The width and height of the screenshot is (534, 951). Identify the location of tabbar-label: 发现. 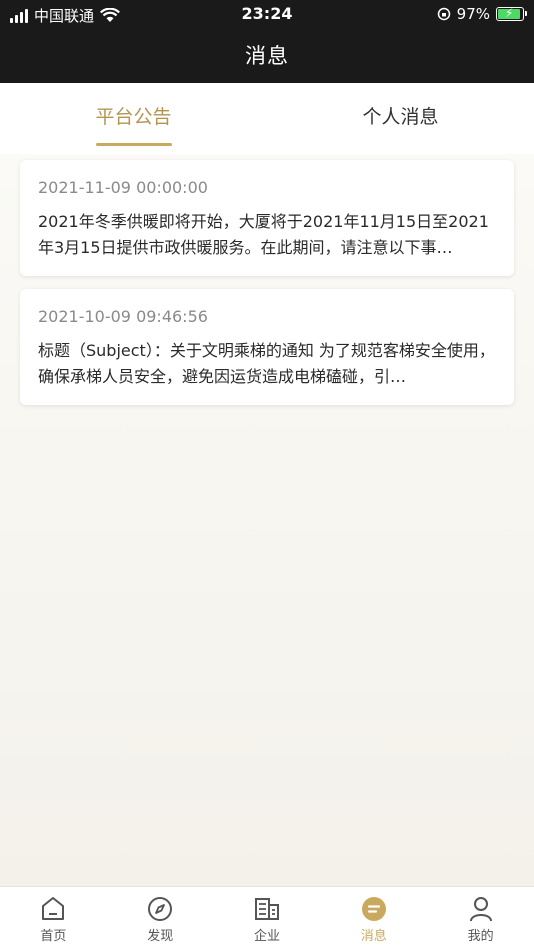
(160, 936).